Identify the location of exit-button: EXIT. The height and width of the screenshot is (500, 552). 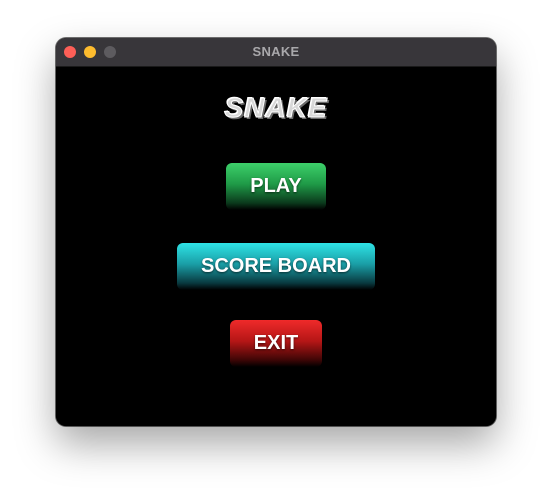
(276, 343).